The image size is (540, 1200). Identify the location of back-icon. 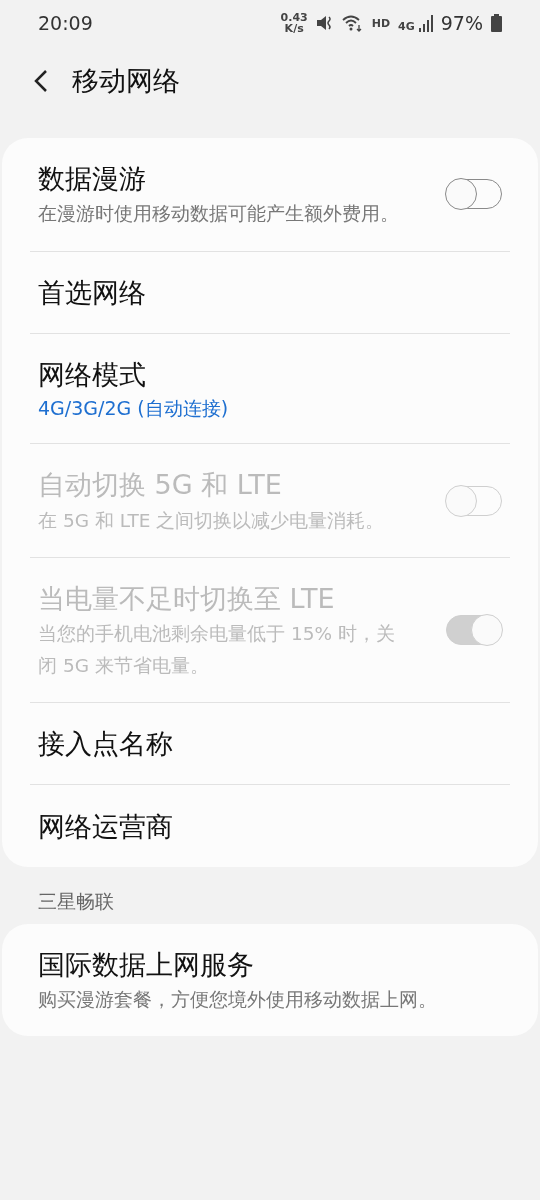
(41, 81).